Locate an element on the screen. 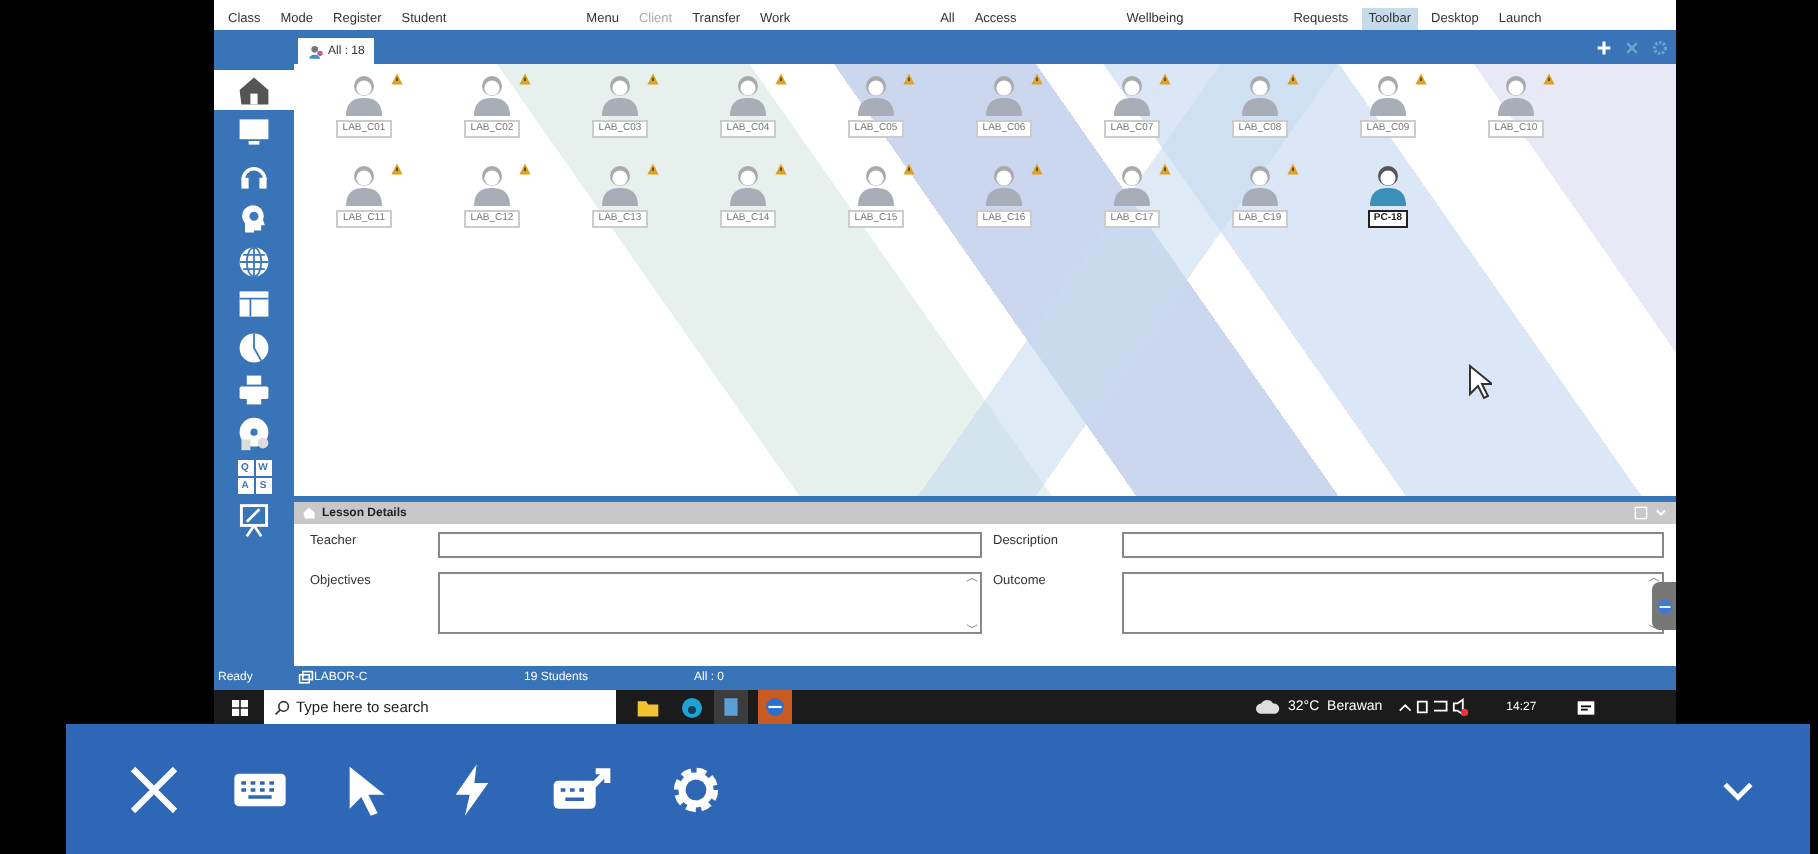 Image resolution: width=1818 pixels, height=854 pixels. notification-icon is located at coordinates (1586, 707).